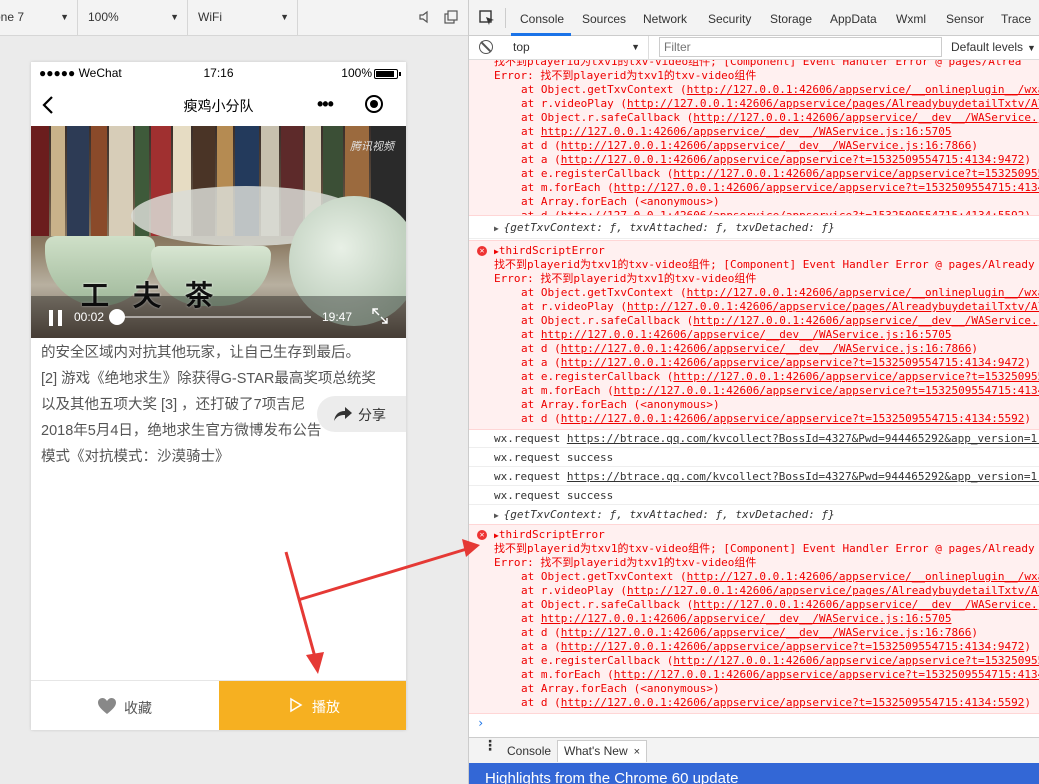 The image size is (1039, 784). I want to click on log-levels-value: Default levels, so click(987, 47).